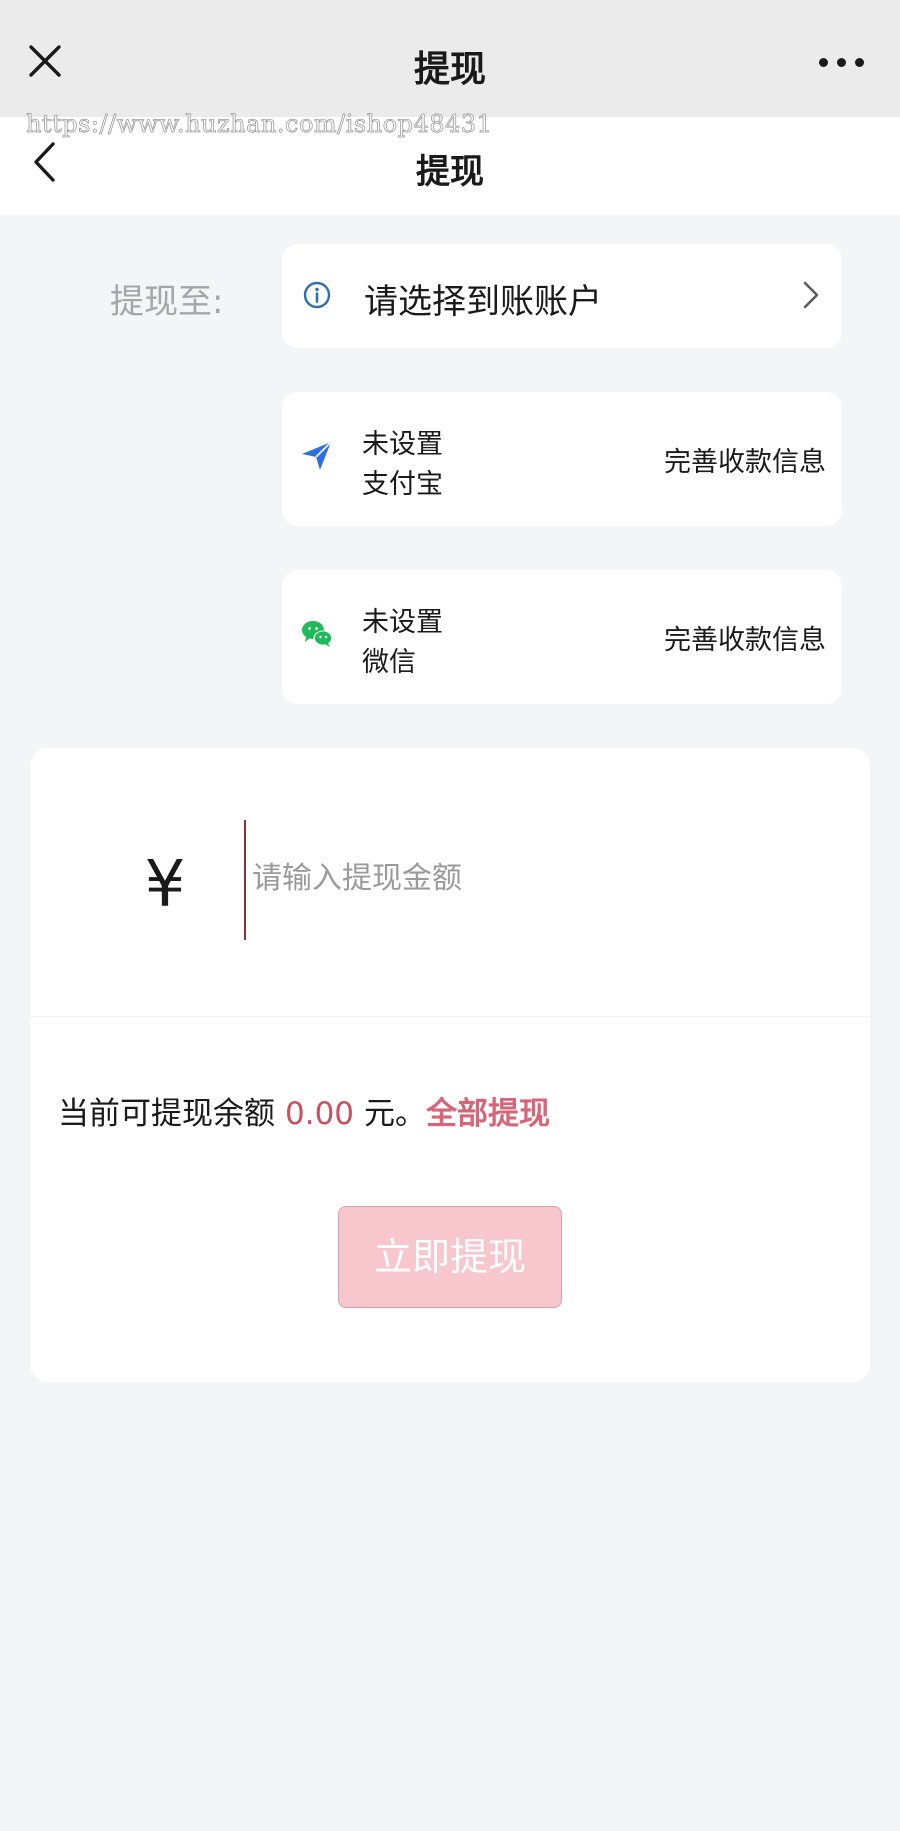 This screenshot has width=900, height=1831. I want to click on alipay-option: 未设置 支付宝 完善收款信息, so click(562, 459).